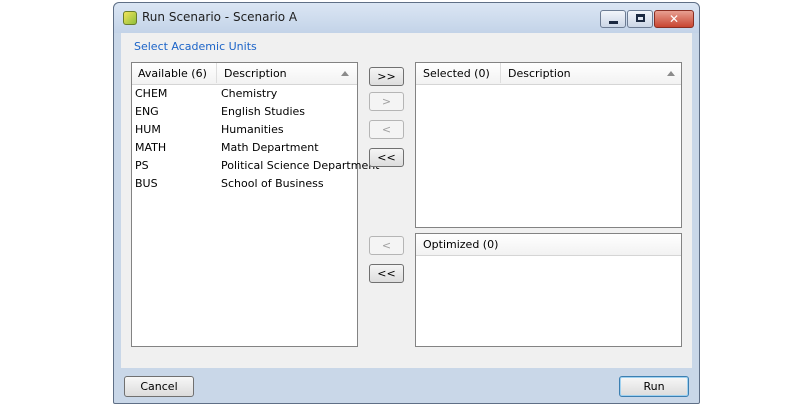 This screenshot has height=408, width=812. I want to click on section-label: Select Academic Units, so click(195, 46).